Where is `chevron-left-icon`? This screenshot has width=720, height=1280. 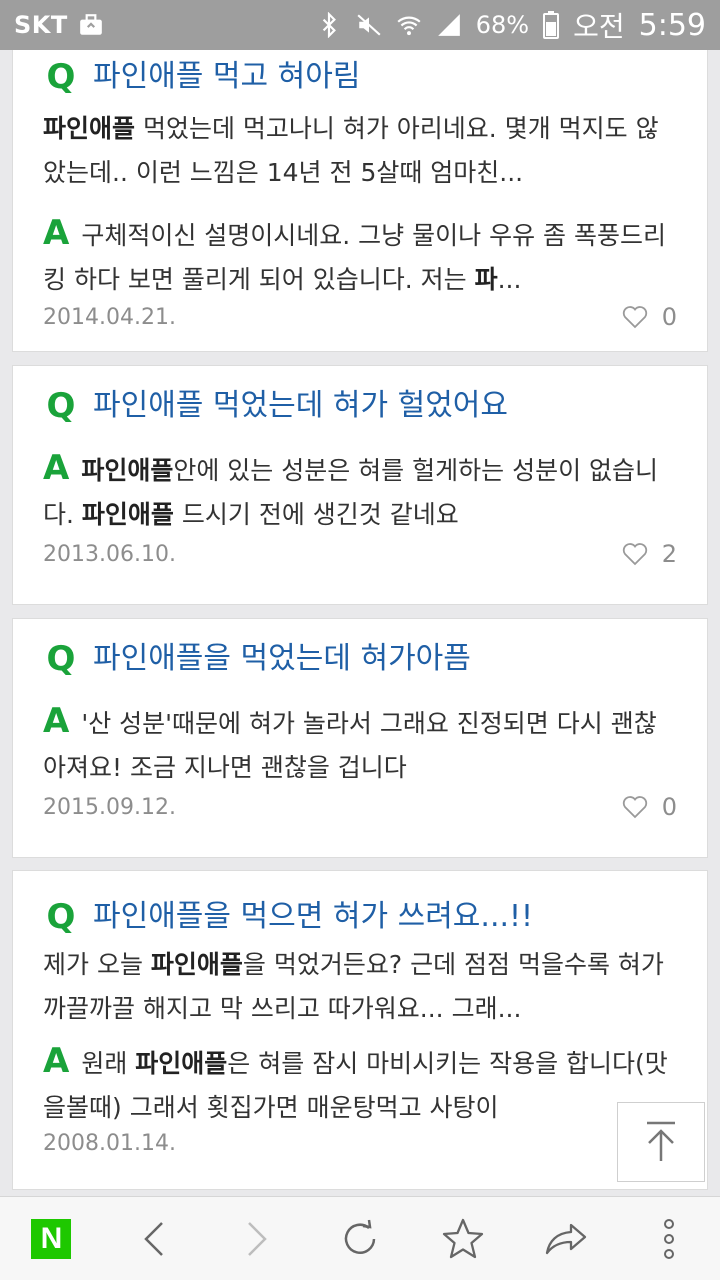
chevron-left-icon is located at coordinates (154, 1238).